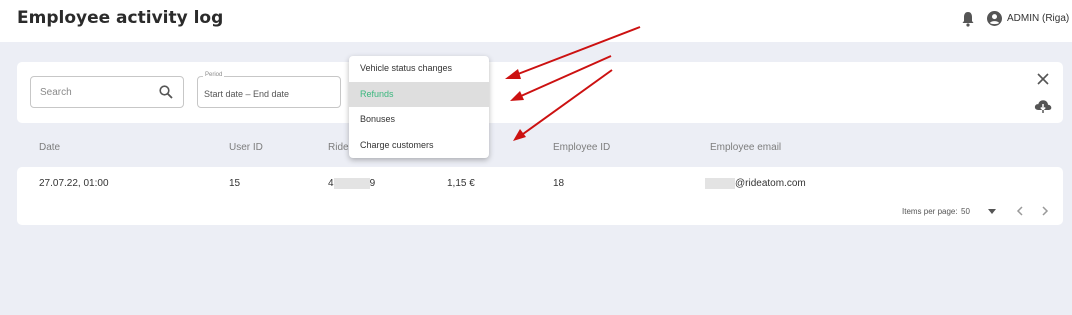 This screenshot has height=315, width=1072. Describe the element at coordinates (166, 92) in the screenshot. I see `search-icon` at that location.